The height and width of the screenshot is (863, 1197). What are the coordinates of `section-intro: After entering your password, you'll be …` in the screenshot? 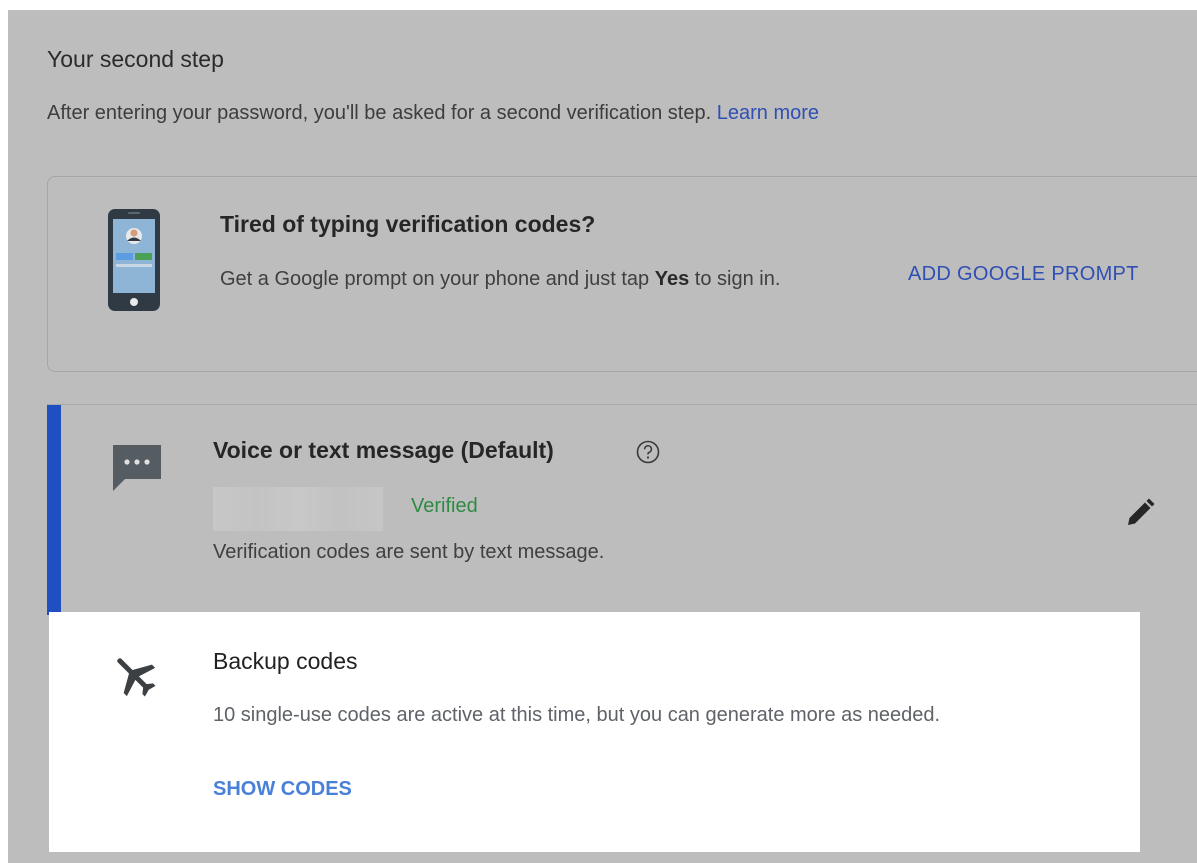 It's located at (433, 113).